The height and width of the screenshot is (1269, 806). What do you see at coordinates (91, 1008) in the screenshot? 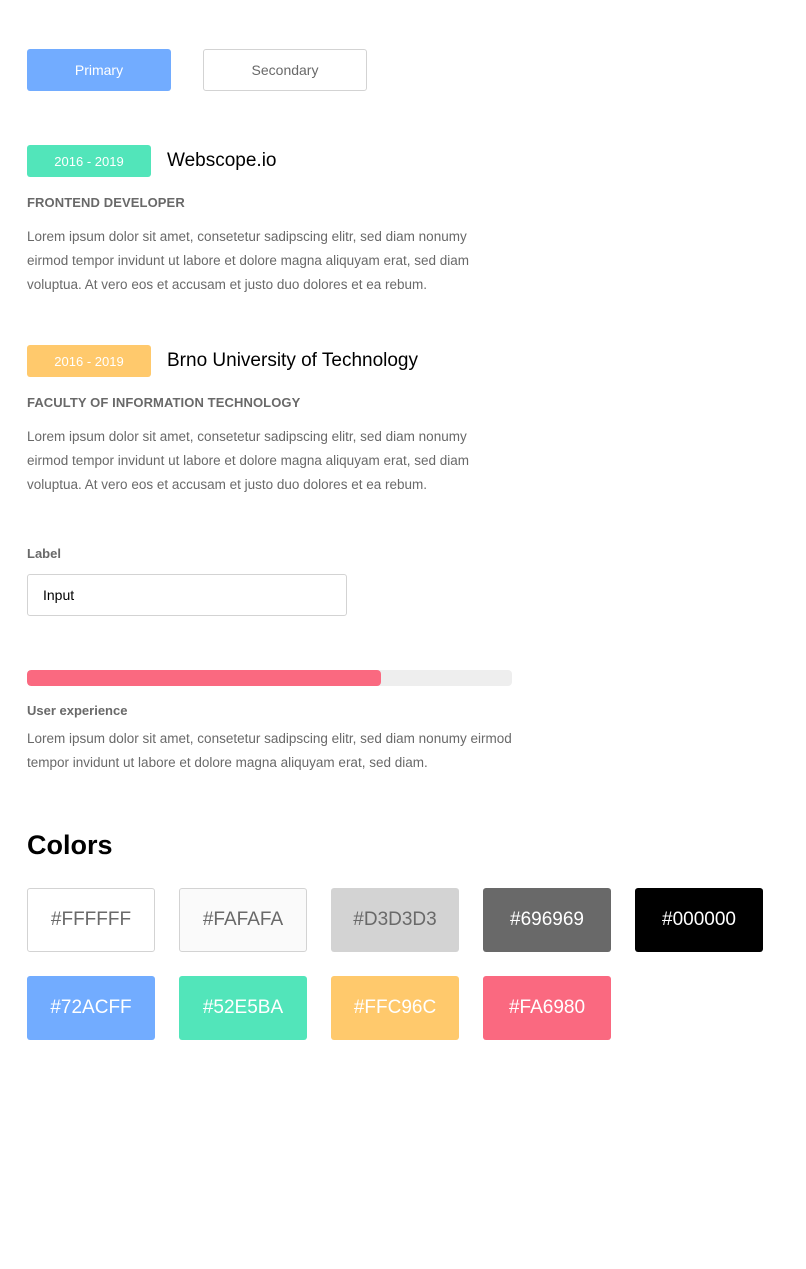
I see `color-swatch: #72ACFF` at bounding box center [91, 1008].